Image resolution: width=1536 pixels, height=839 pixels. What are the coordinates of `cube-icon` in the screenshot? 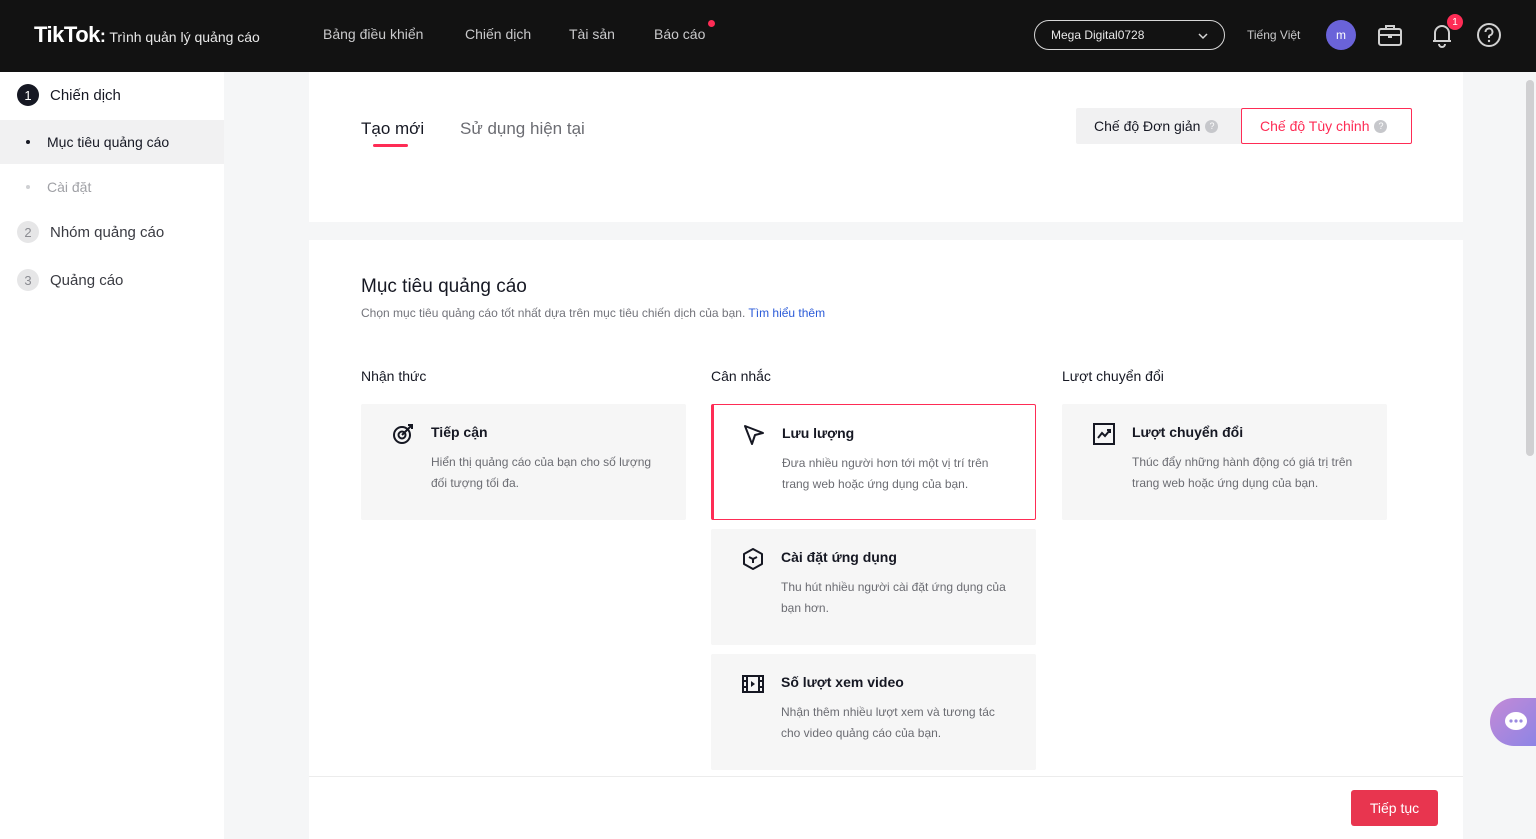 It's located at (753, 559).